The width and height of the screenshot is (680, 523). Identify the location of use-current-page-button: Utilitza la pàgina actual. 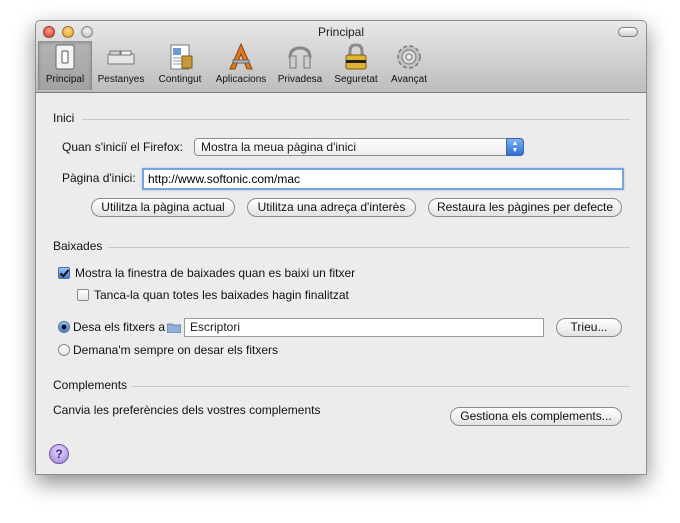
(163, 207).